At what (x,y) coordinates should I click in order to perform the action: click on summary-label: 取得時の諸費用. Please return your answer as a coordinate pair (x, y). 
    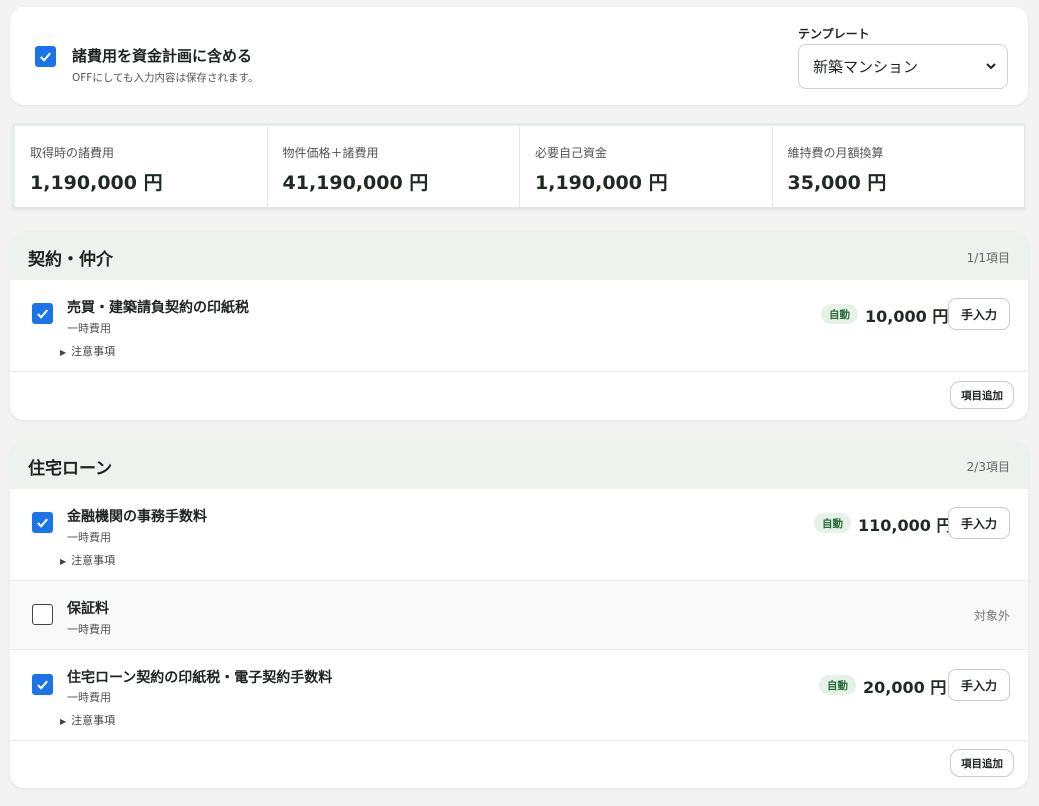
    Looking at the image, I should click on (72, 153).